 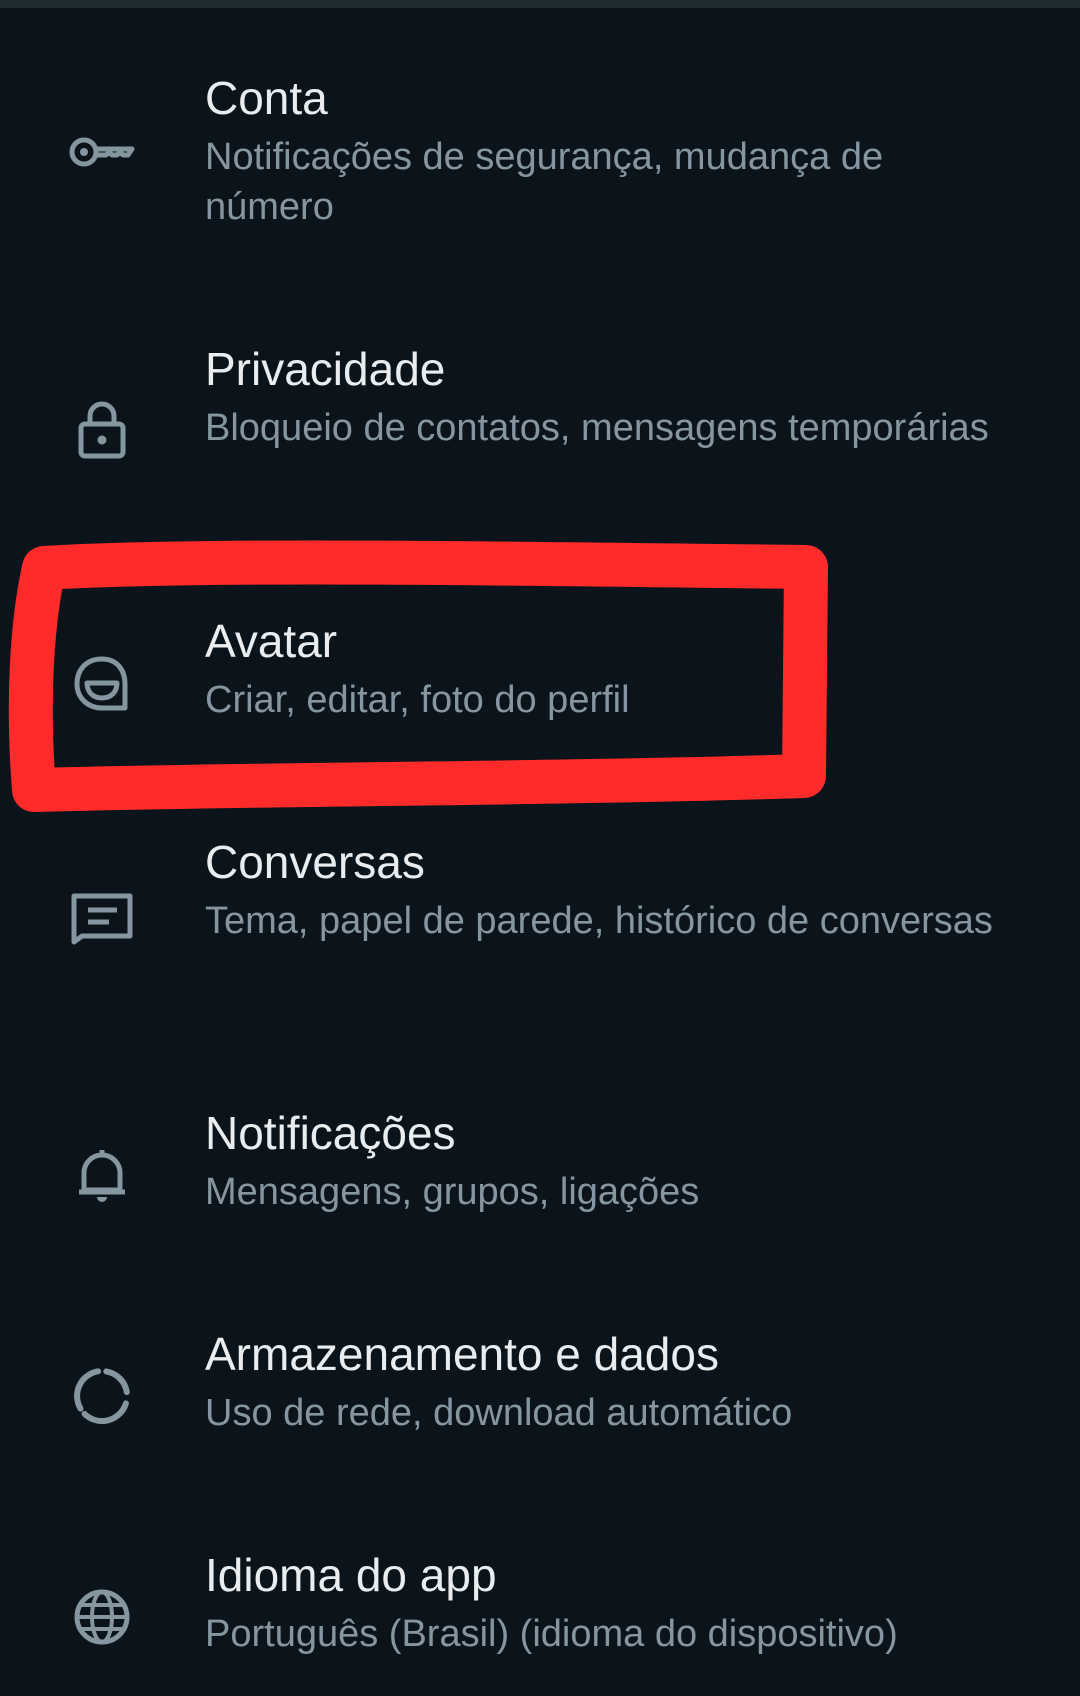 I want to click on settings-item-title: Armazenamento e dados, so click(x=462, y=1354).